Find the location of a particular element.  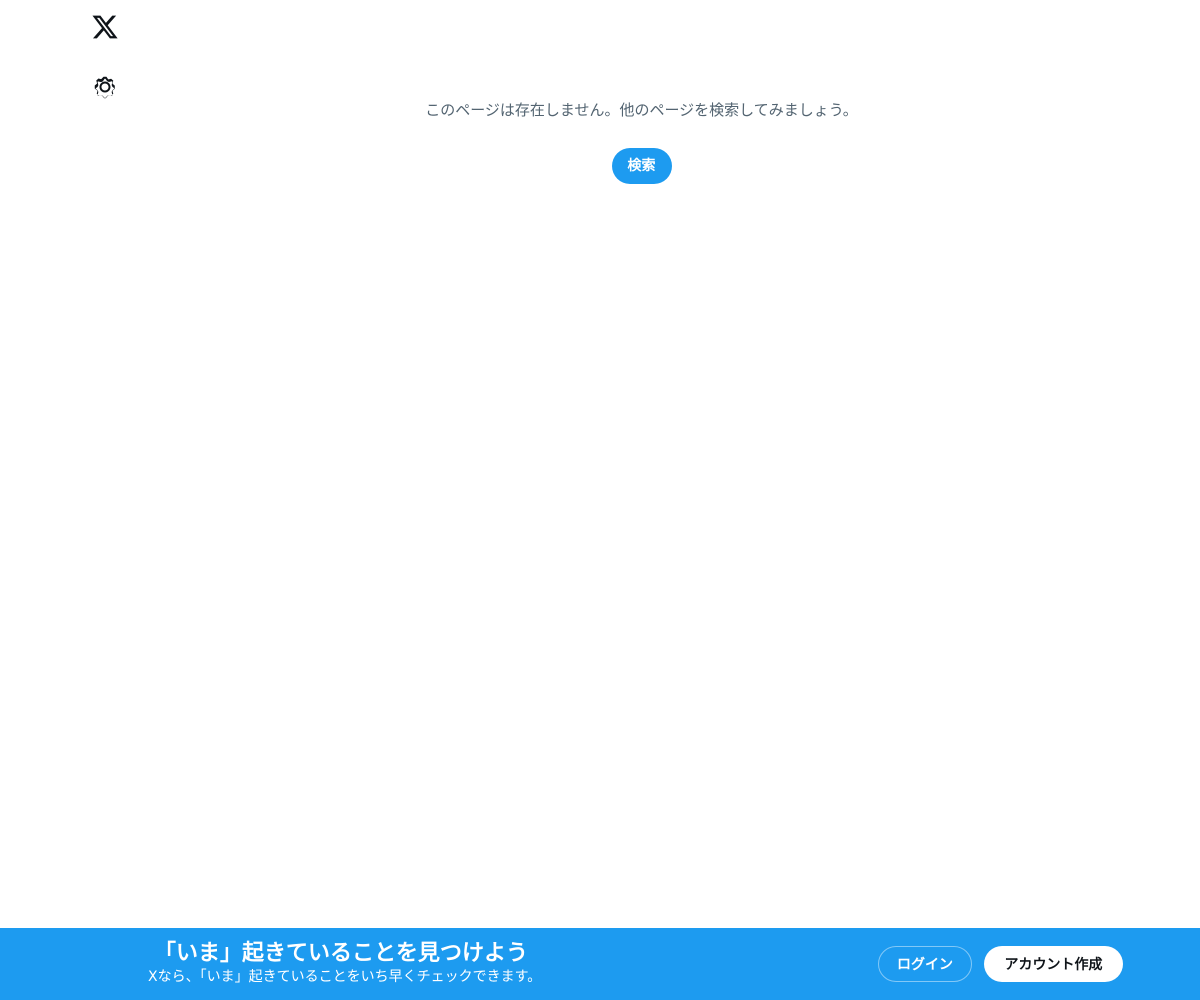

x-logo-icon is located at coordinates (105, 27).